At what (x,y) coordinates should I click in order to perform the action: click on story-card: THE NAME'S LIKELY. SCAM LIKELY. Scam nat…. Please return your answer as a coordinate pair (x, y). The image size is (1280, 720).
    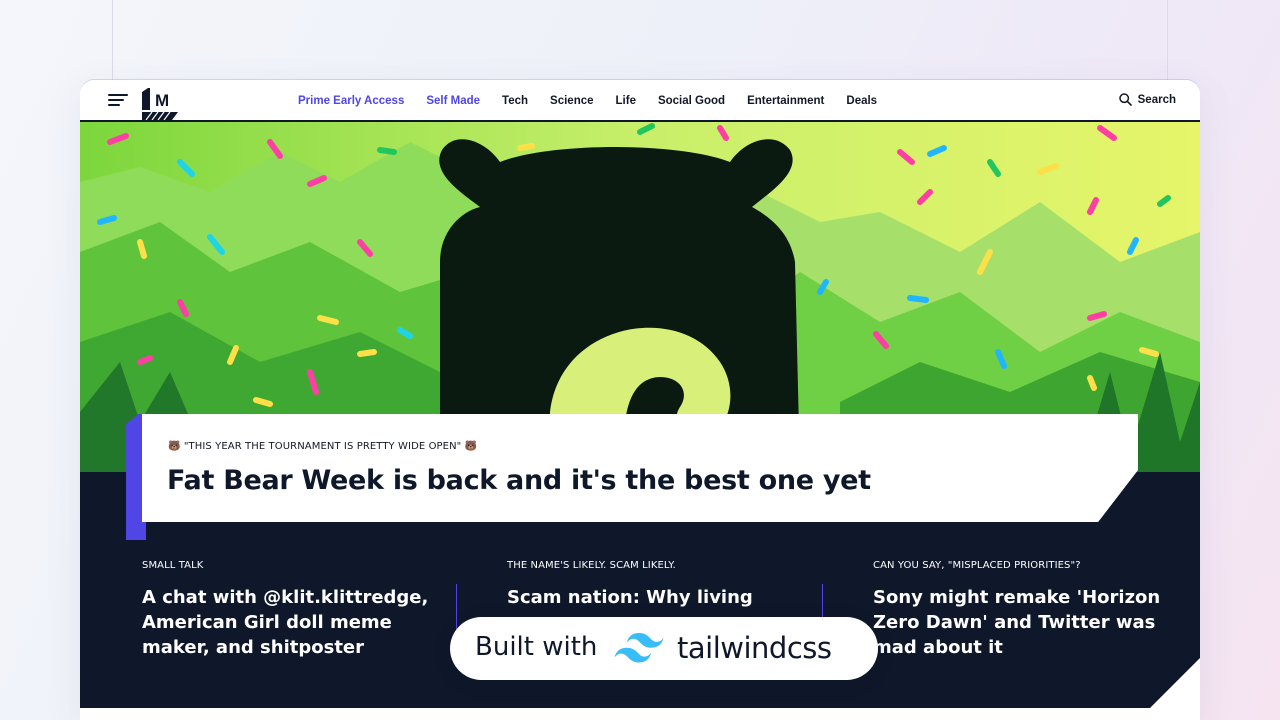
    Looking at the image, I should click on (657, 585).